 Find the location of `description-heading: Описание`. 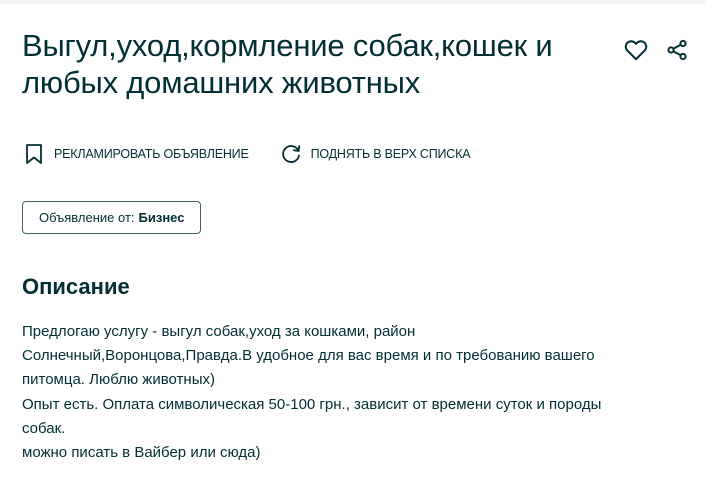

description-heading: Описание is located at coordinates (76, 286).